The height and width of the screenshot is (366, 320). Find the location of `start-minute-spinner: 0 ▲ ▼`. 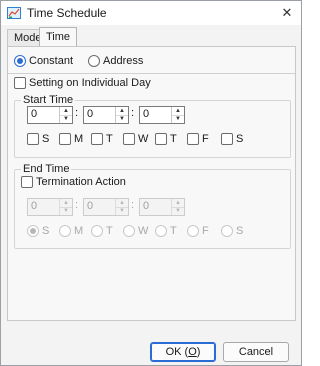

start-minute-spinner: 0 ▲ ▼ is located at coordinates (106, 115).